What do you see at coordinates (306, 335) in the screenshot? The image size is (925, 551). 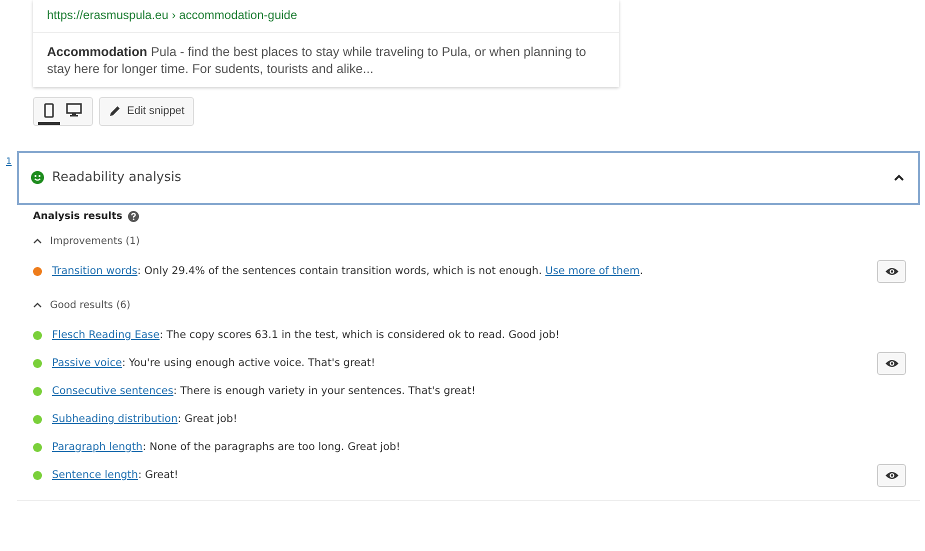 I see `result-text: Flesch Reading Ease: The copy scores 63.1 in the test, which is considered ok to read. Good job!` at bounding box center [306, 335].